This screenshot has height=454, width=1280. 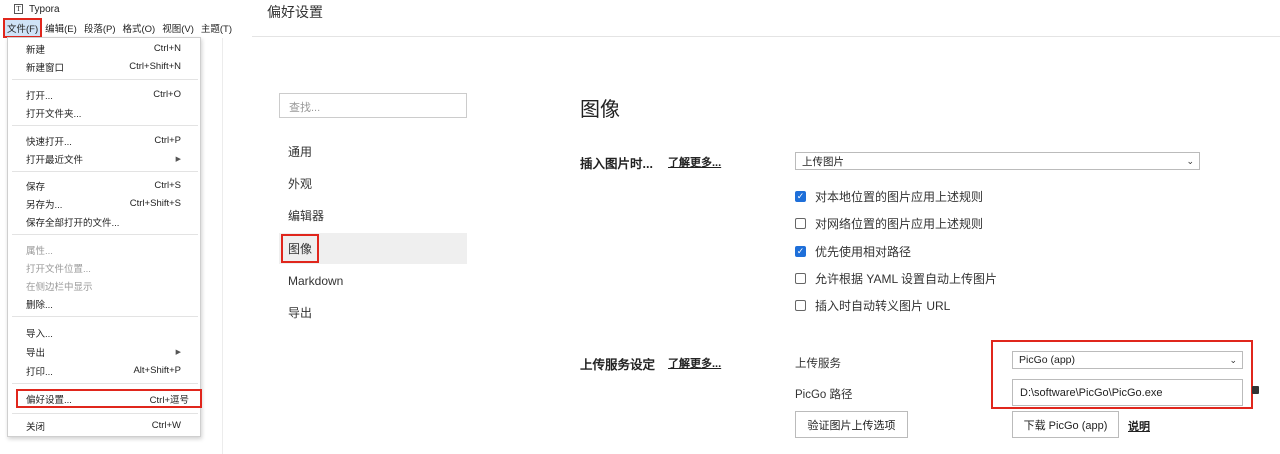 I want to click on menu-item-export: 导出 ▶, so click(x=104, y=351).